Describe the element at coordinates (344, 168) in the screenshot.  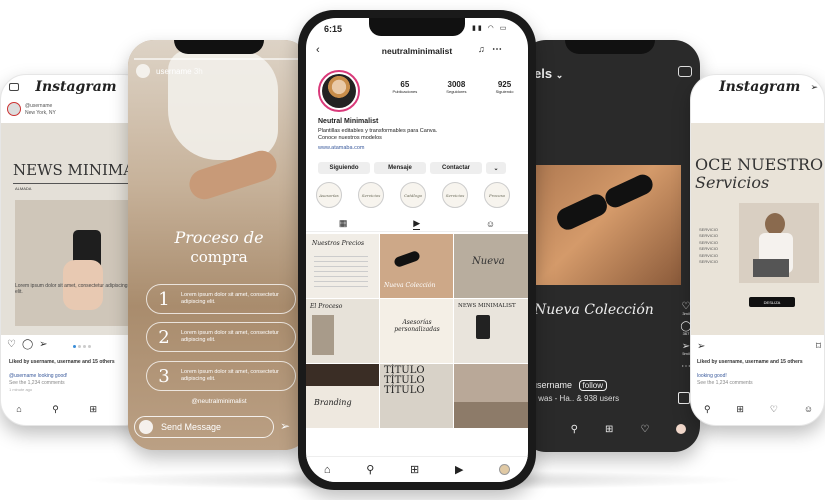
I see `following-button: Siguiendo` at that location.